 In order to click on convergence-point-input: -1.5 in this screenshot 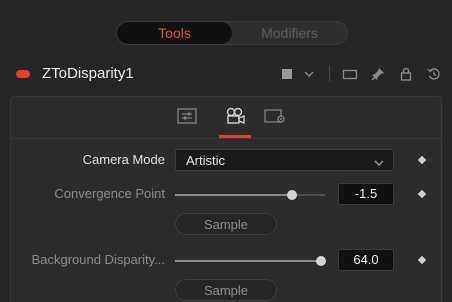, I will do `click(366, 194)`.